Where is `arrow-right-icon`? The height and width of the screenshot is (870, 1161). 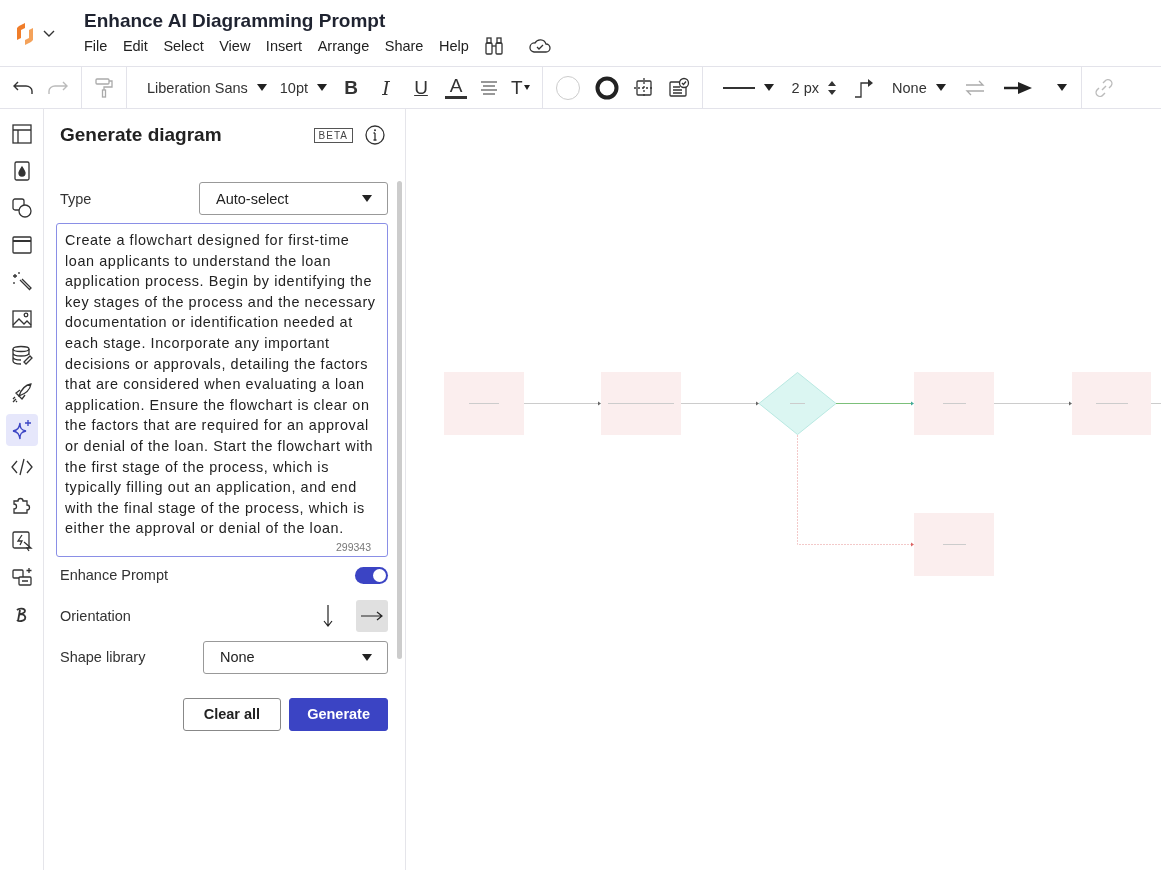
arrow-right-icon is located at coordinates (372, 615).